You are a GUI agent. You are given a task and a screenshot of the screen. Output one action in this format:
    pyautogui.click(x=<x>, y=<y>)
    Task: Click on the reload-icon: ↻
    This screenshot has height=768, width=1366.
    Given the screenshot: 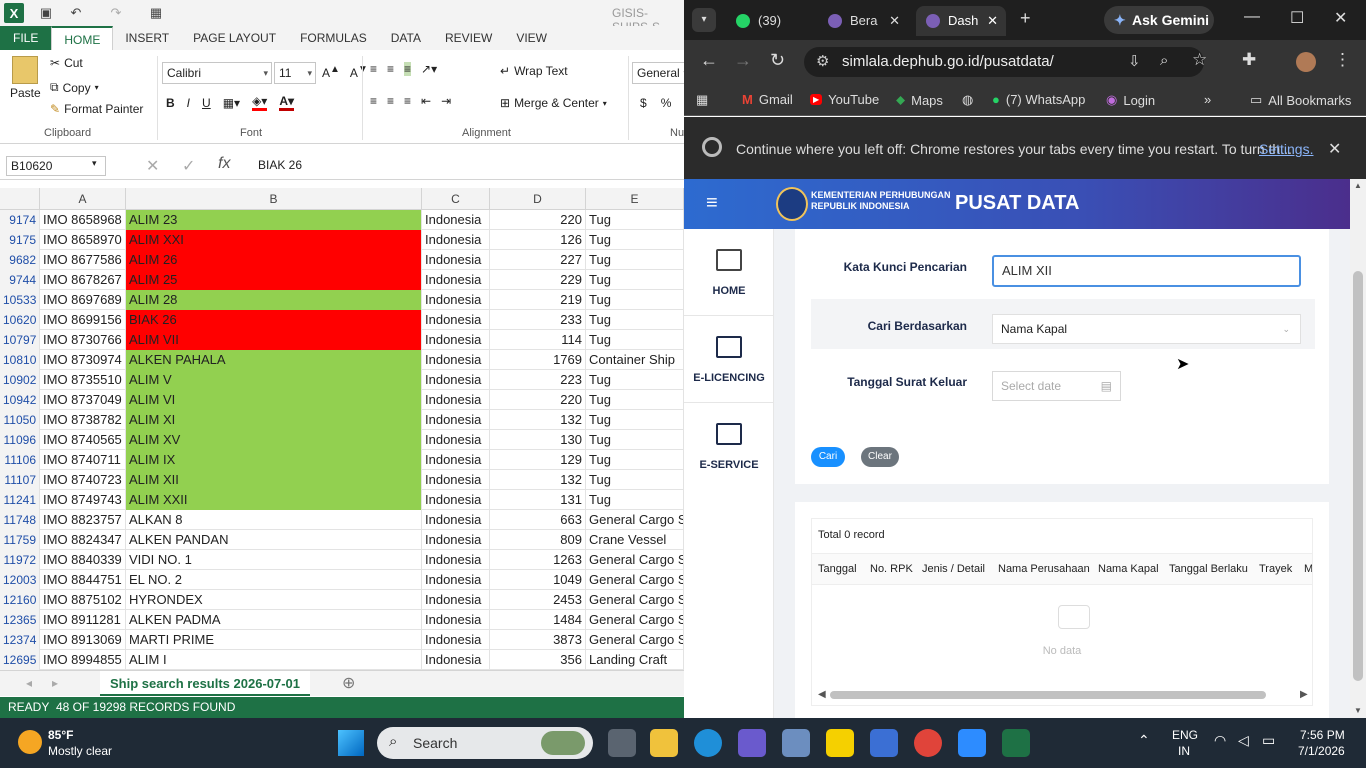 What is the action you would take?
    pyautogui.click(x=777, y=60)
    